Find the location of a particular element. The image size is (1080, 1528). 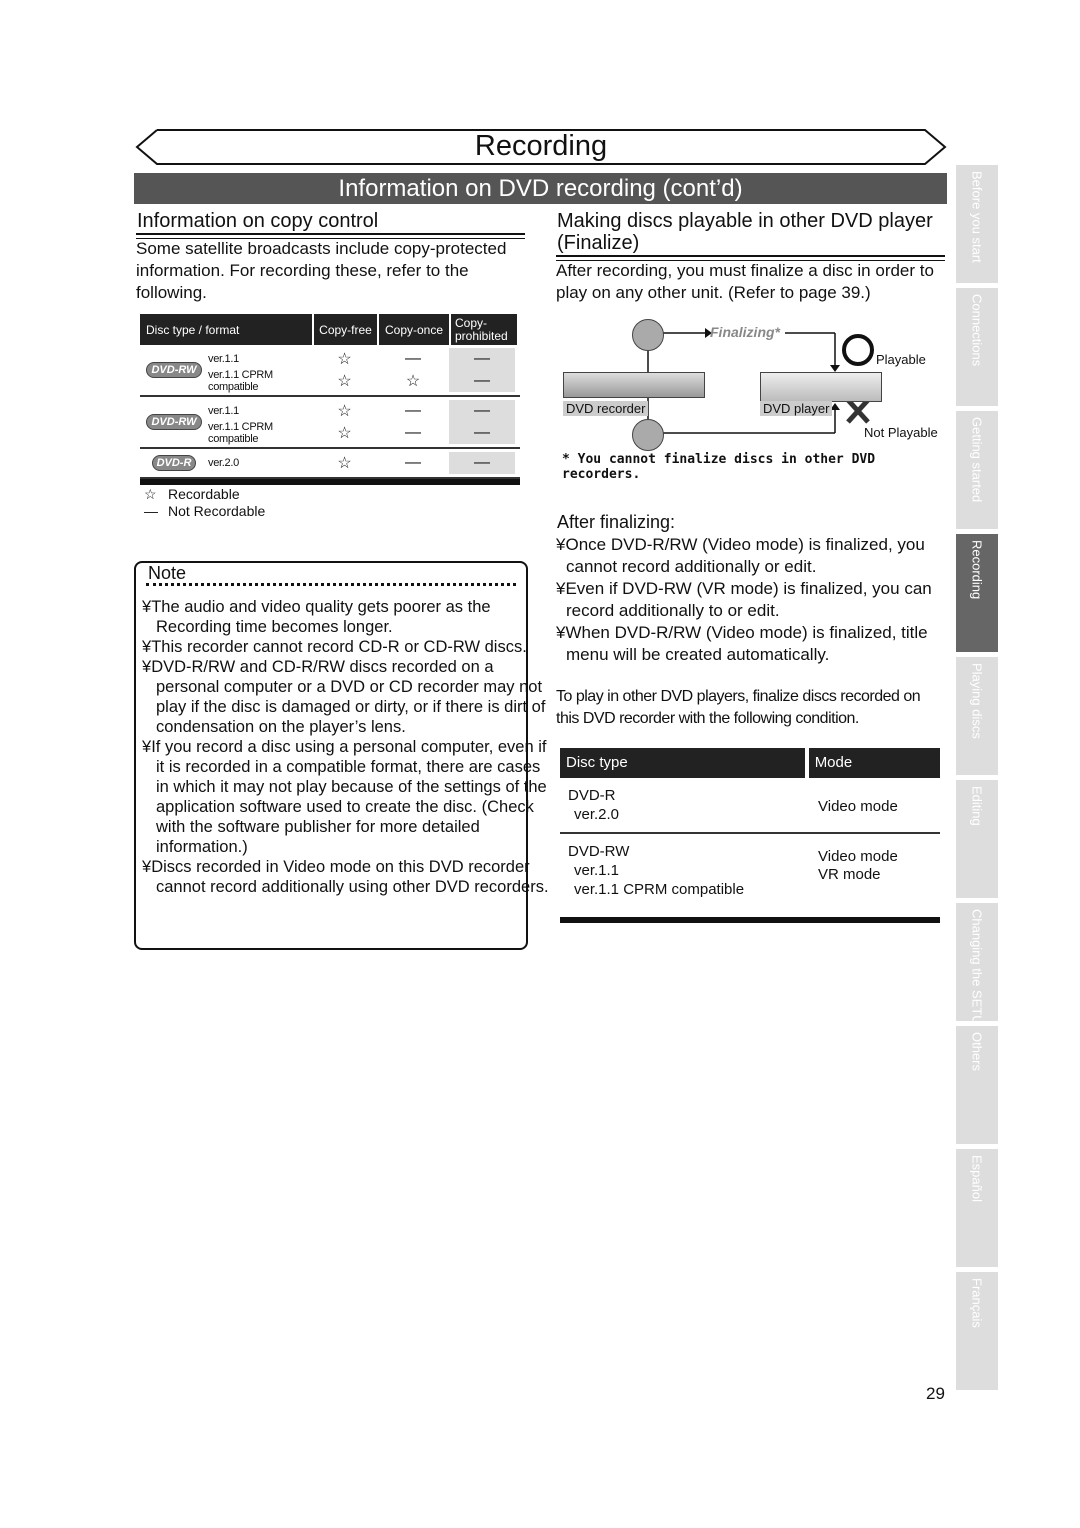

page-title: Recording is located at coordinates (541, 146).